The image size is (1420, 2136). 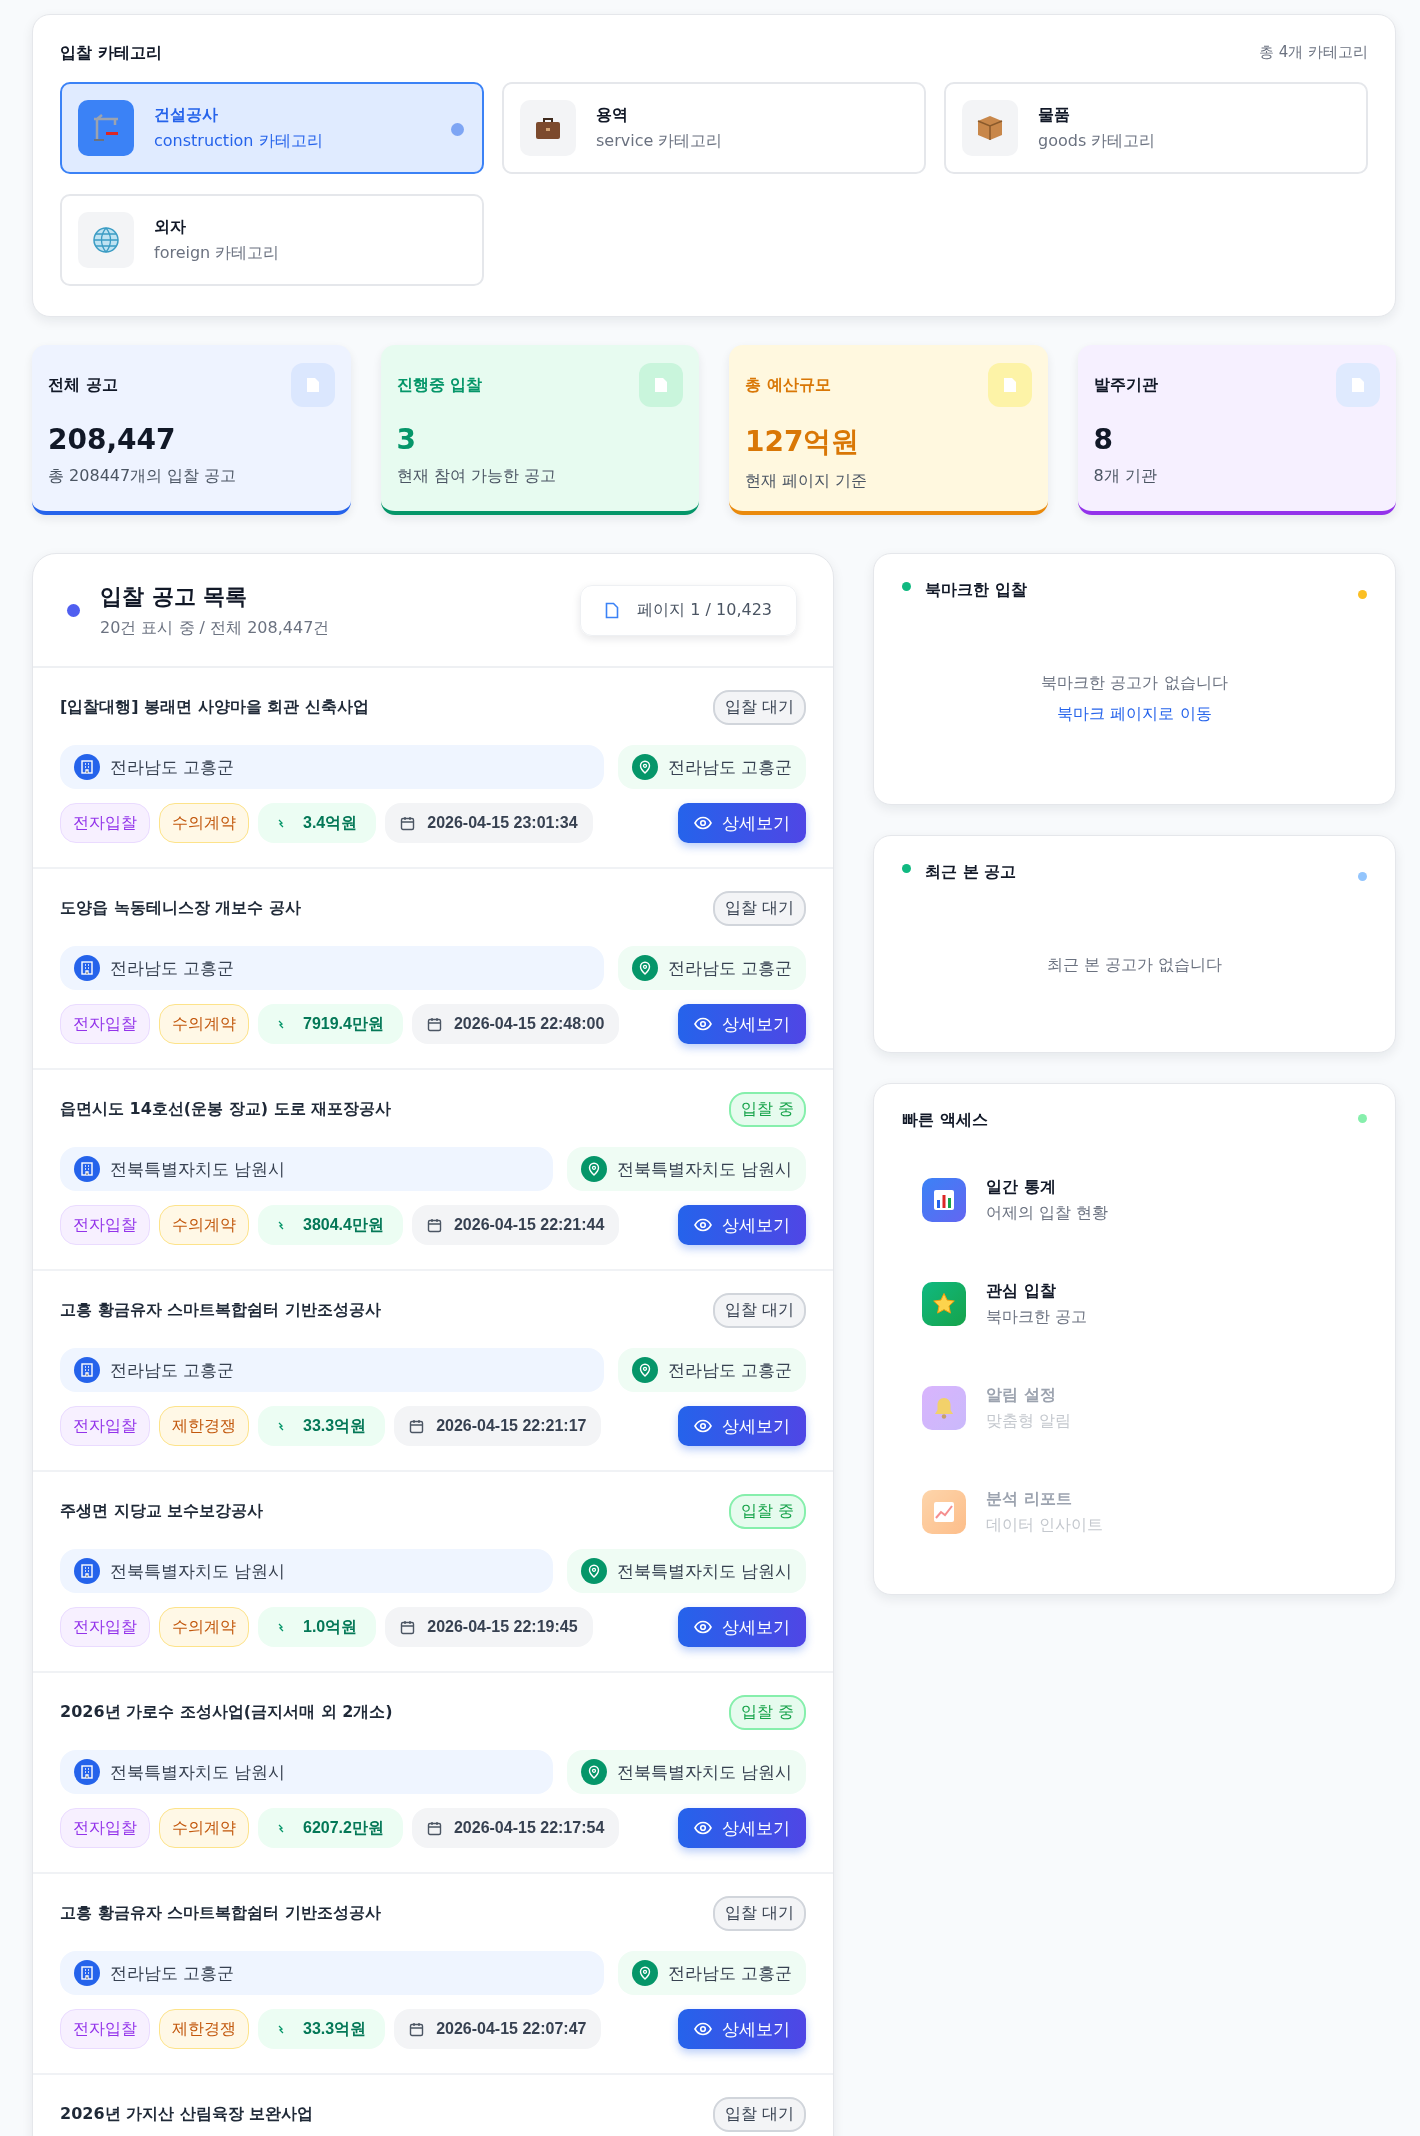 What do you see at coordinates (945, 1120) in the screenshot?
I see `panel-title: 빠른 액세스` at bounding box center [945, 1120].